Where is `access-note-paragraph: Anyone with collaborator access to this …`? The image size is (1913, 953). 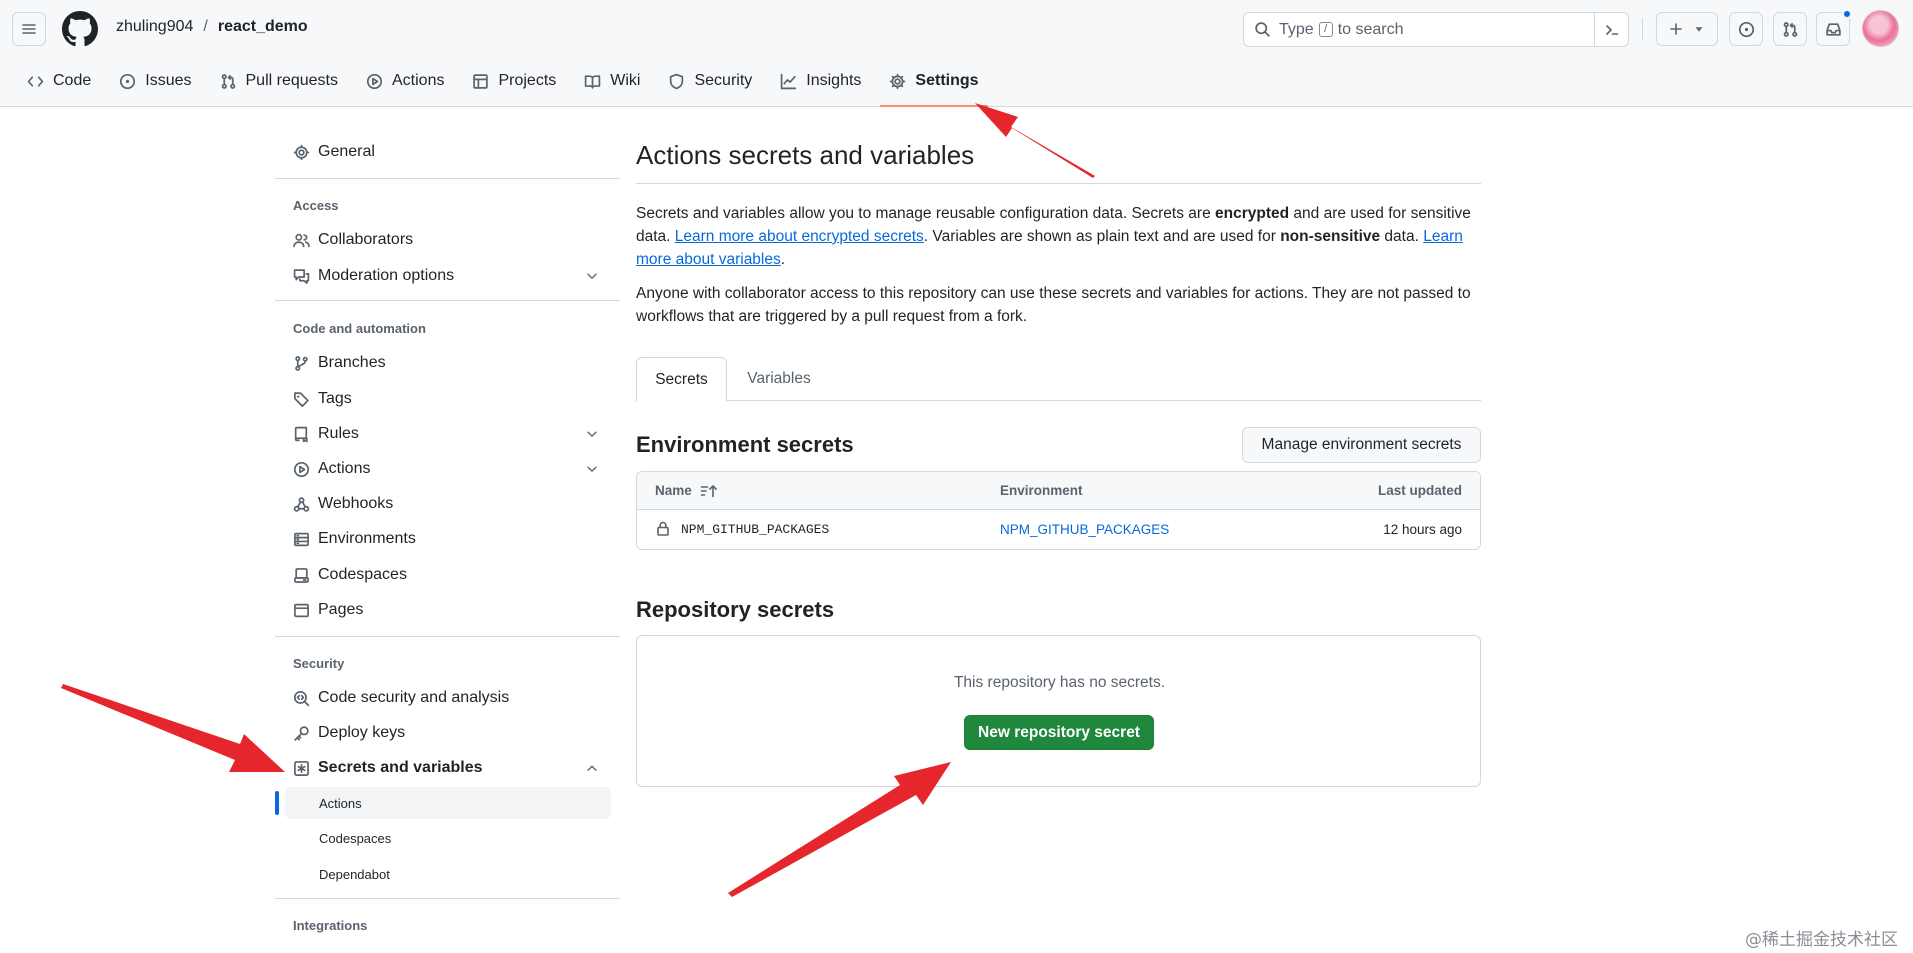
access-note-paragraph: Anyone with collaborator access to this … is located at coordinates (1053, 305).